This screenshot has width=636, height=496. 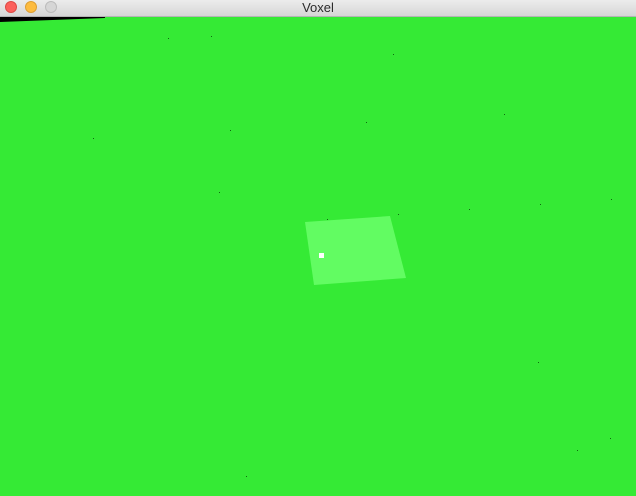 I want to click on window-title: Voxel, so click(x=318, y=7).